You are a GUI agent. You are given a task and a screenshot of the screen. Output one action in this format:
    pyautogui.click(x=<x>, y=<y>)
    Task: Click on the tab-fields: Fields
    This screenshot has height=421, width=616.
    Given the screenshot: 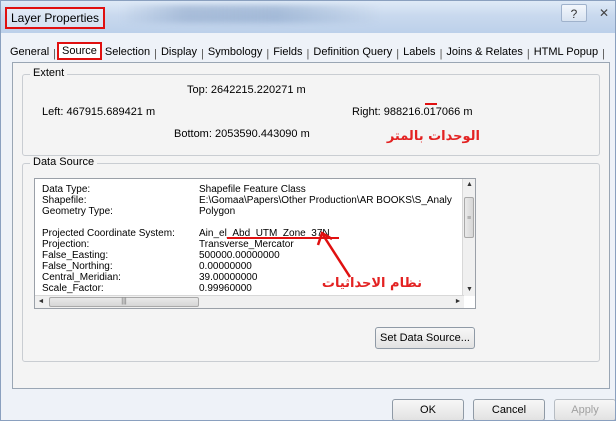 What is the action you would take?
    pyautogui.click(x=287, y=52)
    